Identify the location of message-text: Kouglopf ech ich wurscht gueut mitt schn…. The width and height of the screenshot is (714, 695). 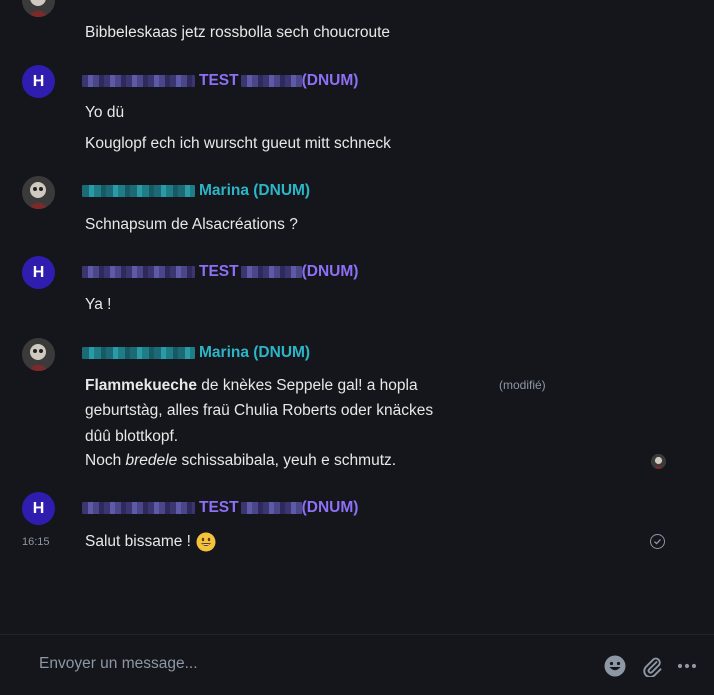
(238, 143).